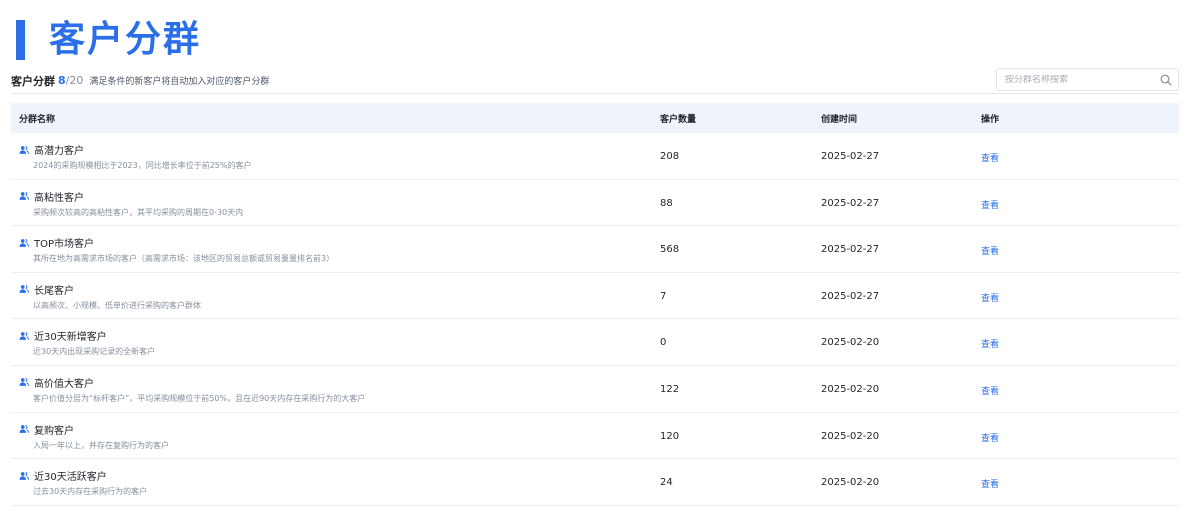 Image resolution: width=1190 pixels, height=515 pixels. What do you see at coordinates (670, 156) in the screenshot?
I see `customer-count: 208` at bounding box center [670, 156].